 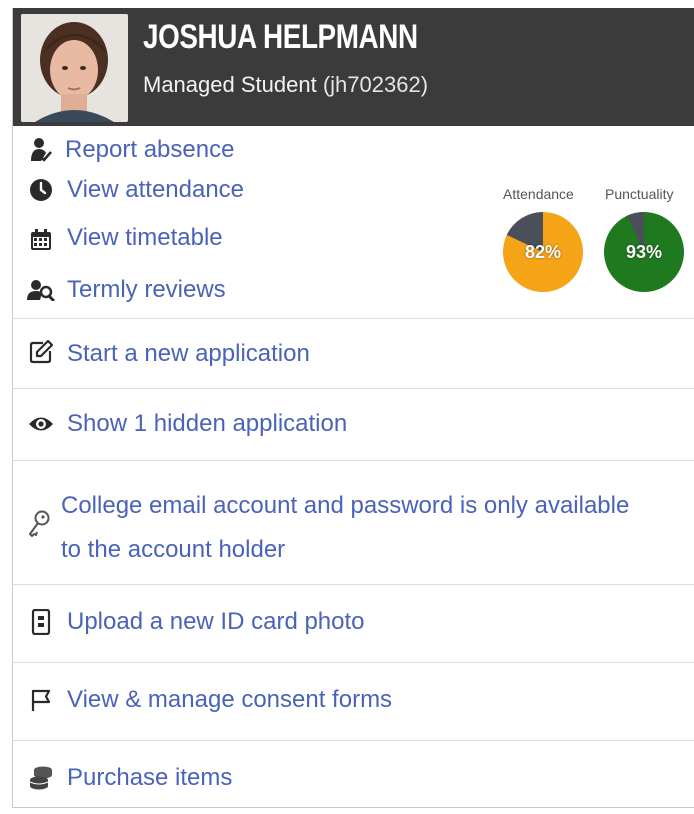 I want to click on punctuality-label: Punctuality, so click(x=639, y=194).